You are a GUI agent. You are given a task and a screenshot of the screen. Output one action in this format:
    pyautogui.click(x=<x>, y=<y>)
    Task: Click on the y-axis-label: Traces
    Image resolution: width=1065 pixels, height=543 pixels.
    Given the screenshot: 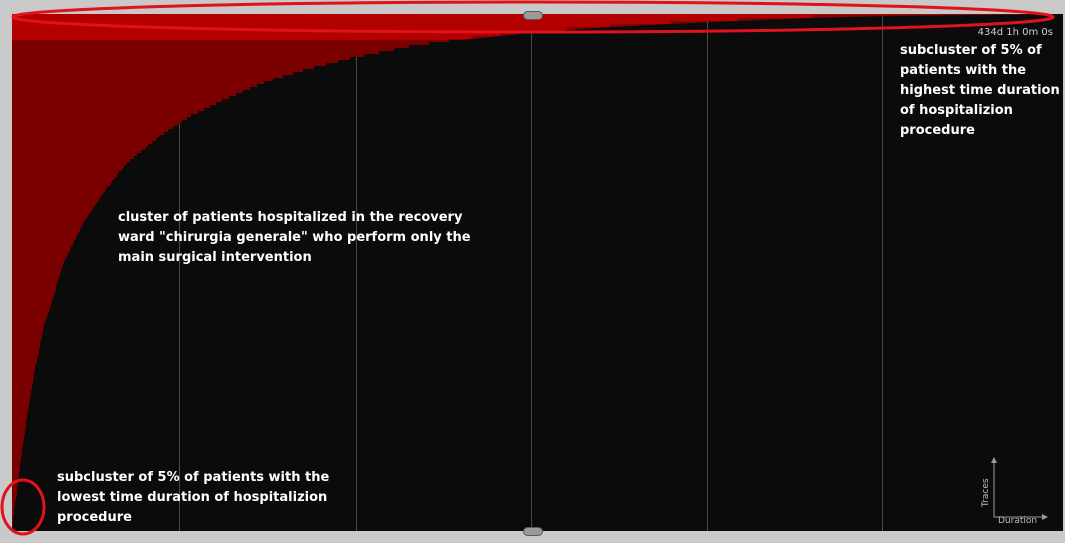 What is the action you would take?
    pyautogui.click(x=986, y=493)
    